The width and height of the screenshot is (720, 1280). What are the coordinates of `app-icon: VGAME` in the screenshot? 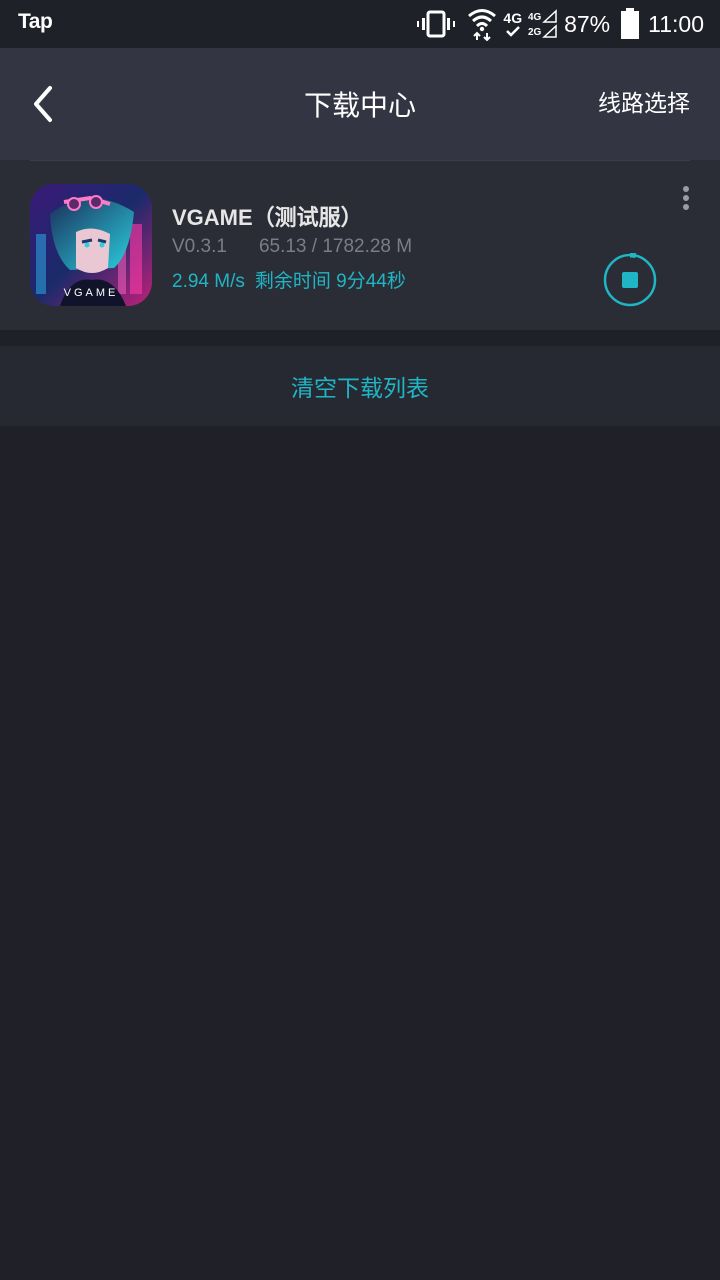 It's located at (91, 245).